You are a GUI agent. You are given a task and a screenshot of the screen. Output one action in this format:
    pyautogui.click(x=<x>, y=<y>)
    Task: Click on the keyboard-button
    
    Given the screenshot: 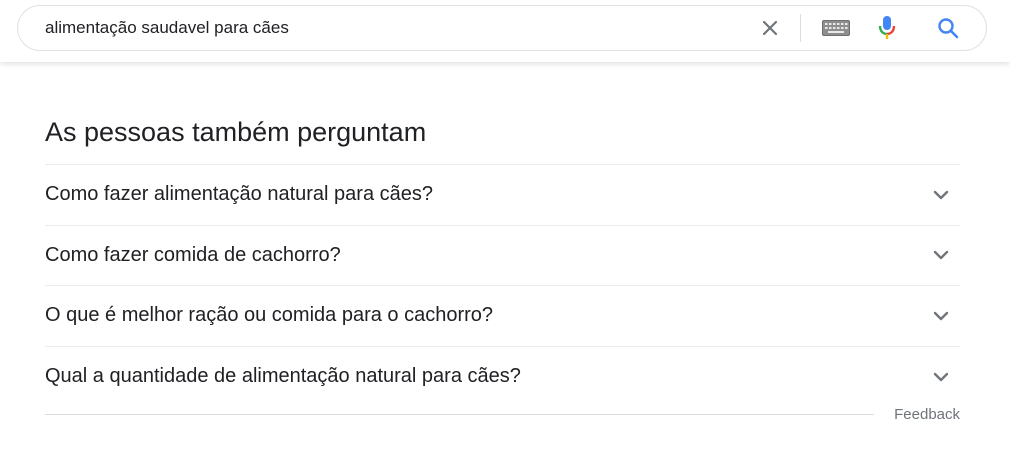 What is the action you would take?
    pyautogui.click(x=836, y=28)
    